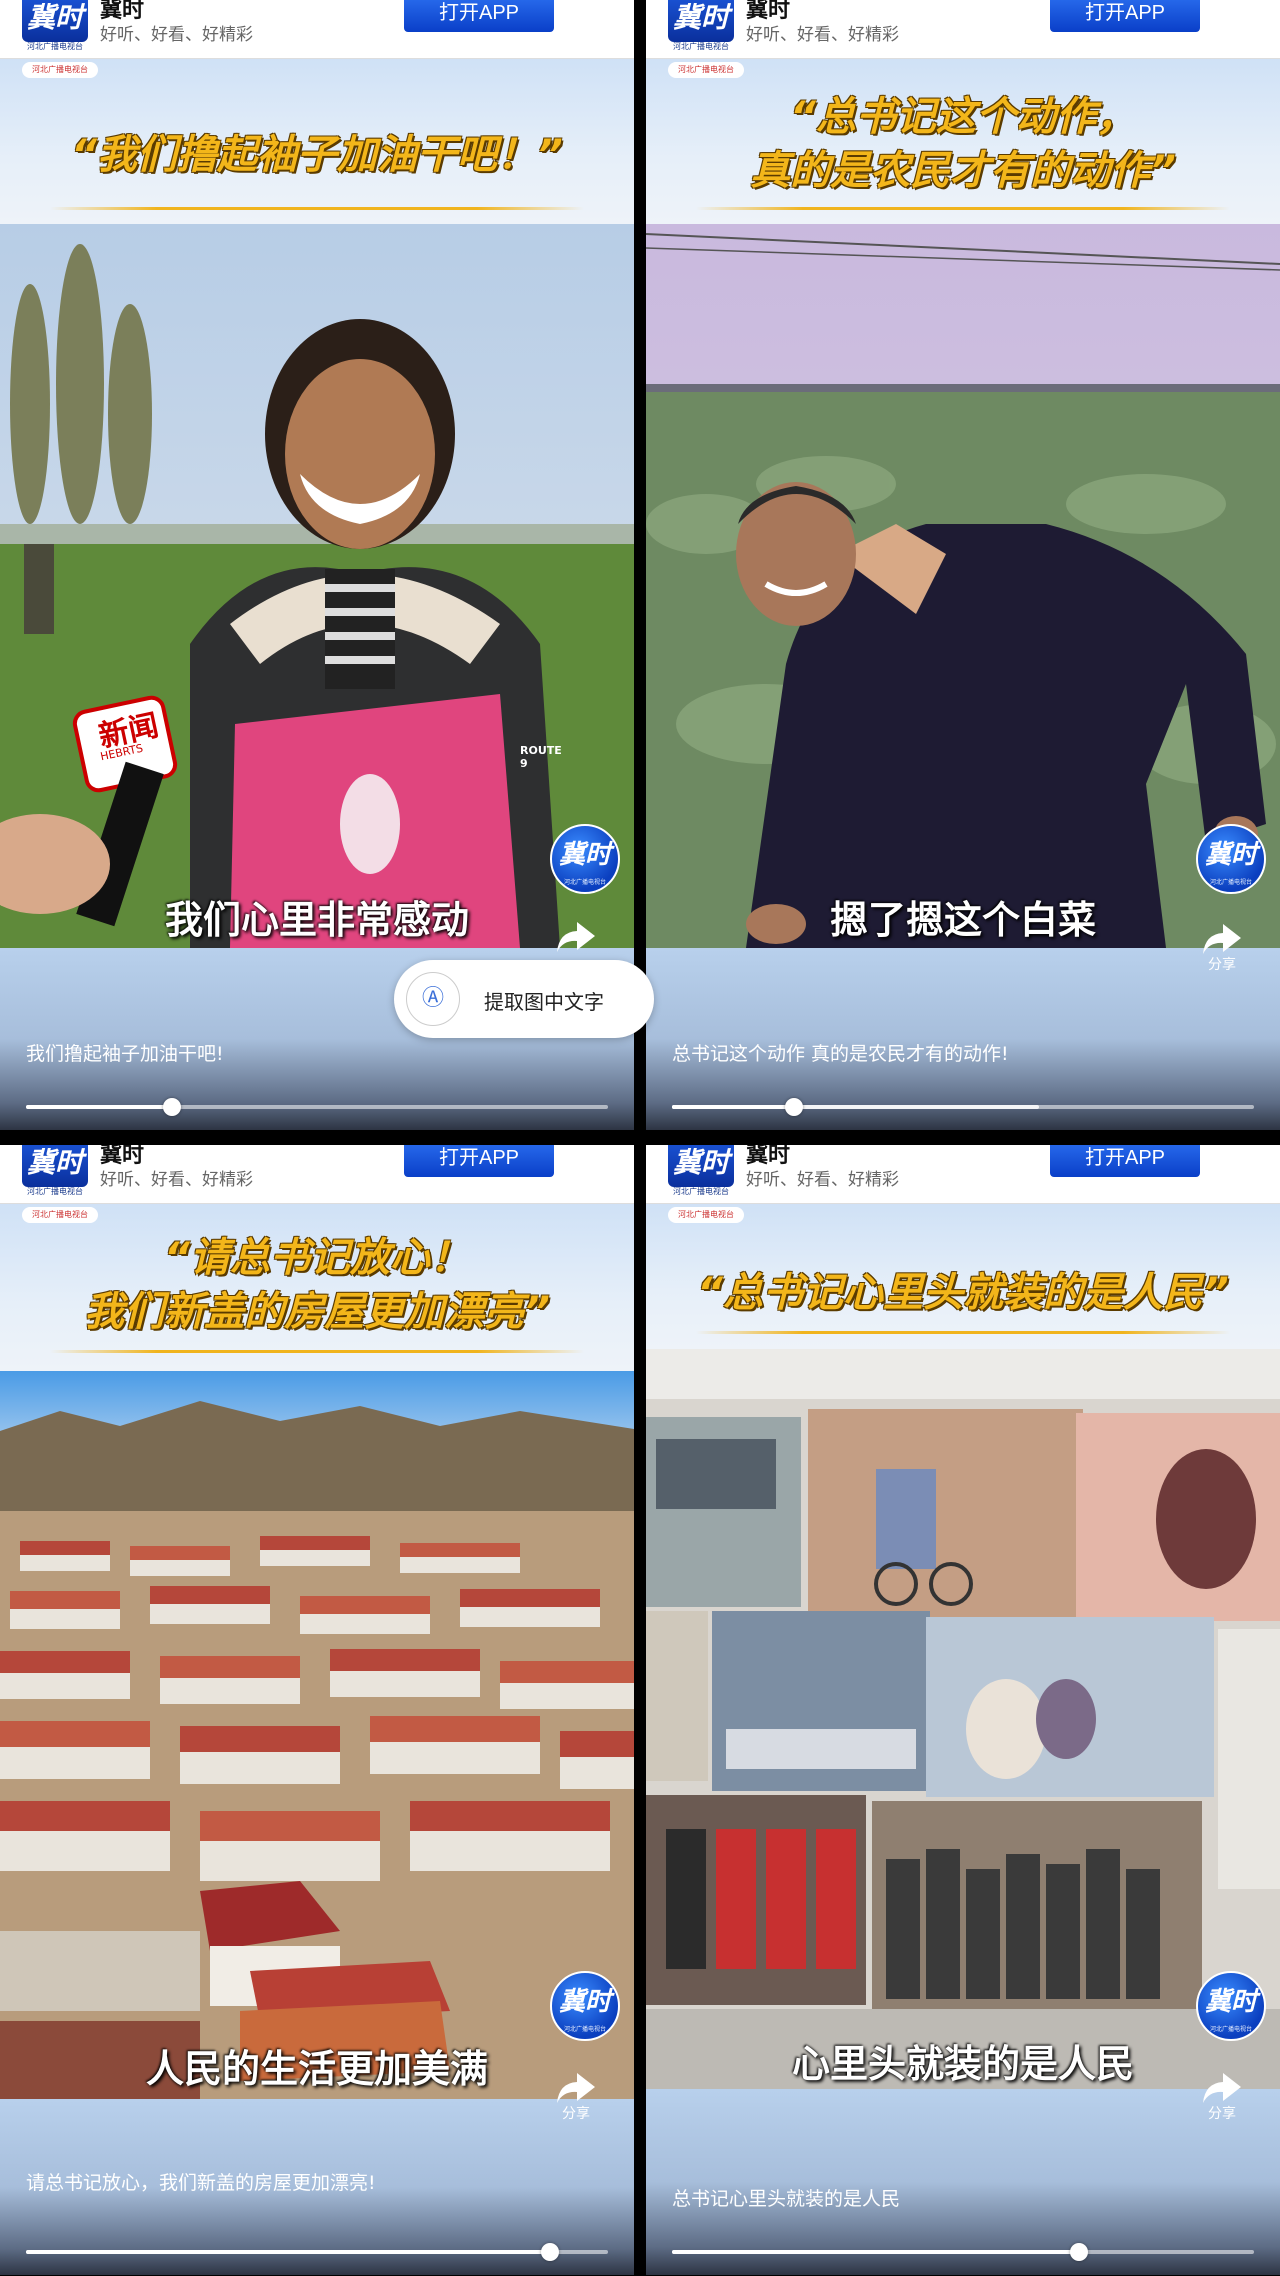 The width and height of the screenshot is (1280, 2276). Describe the element at coordinates (963, 1293) in the screenshot. I see `quote-title: “总书记心里头就装的是人民”` at that location.